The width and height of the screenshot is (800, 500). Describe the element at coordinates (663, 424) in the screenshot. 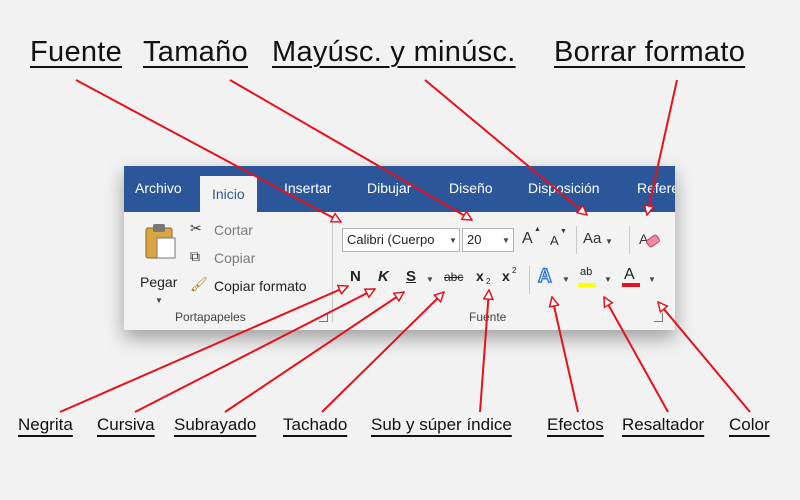

I see `callout-resaltador: Resaltador` at that location.